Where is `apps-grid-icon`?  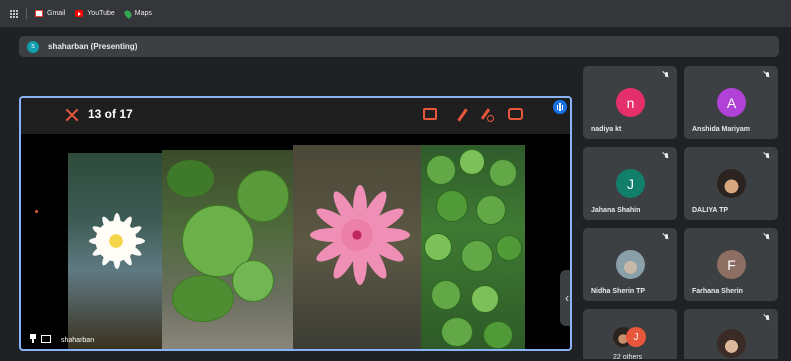 apps-grid-icon is located at coordinates (13, 13).